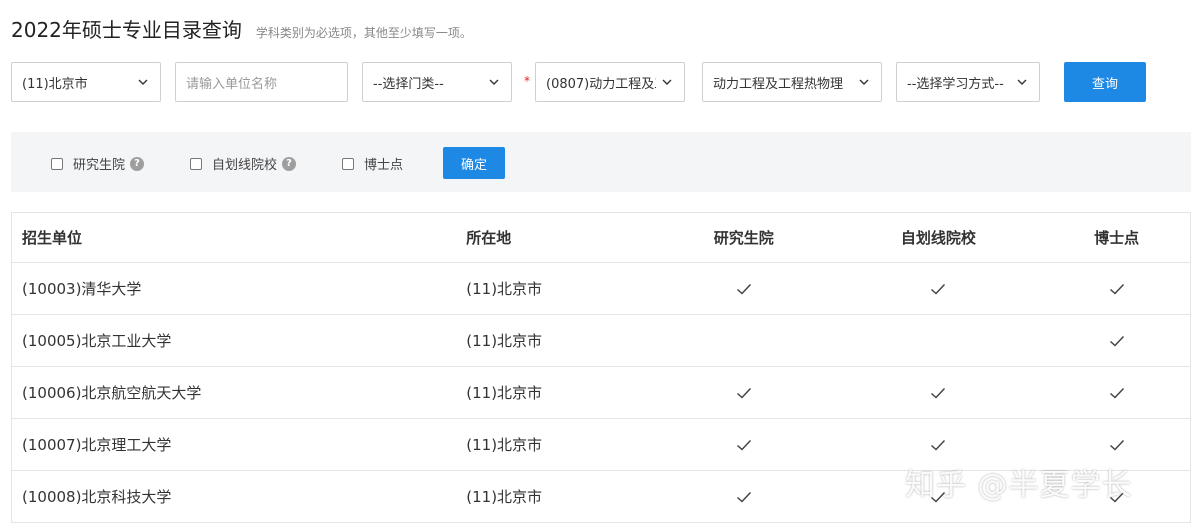 The width and height of the screenshot is (1195, 528). I want to click on grad-school-checkbox, so click(57, 163).